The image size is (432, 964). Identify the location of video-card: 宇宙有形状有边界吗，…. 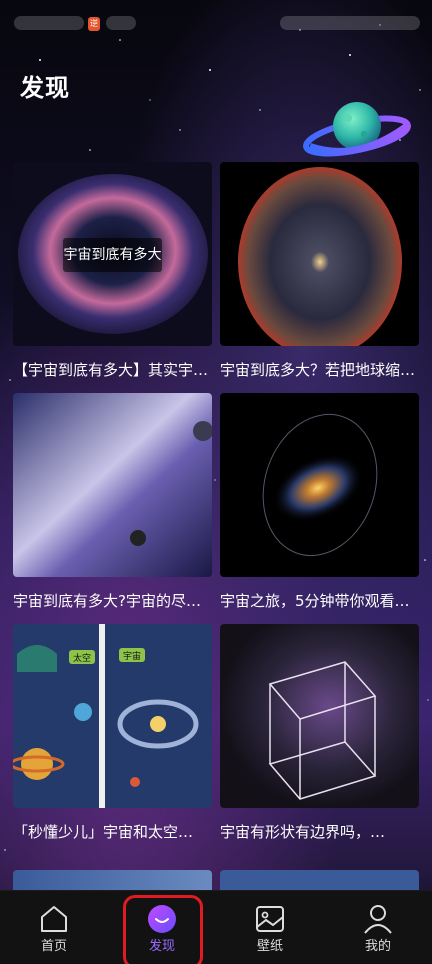
(319, 732).